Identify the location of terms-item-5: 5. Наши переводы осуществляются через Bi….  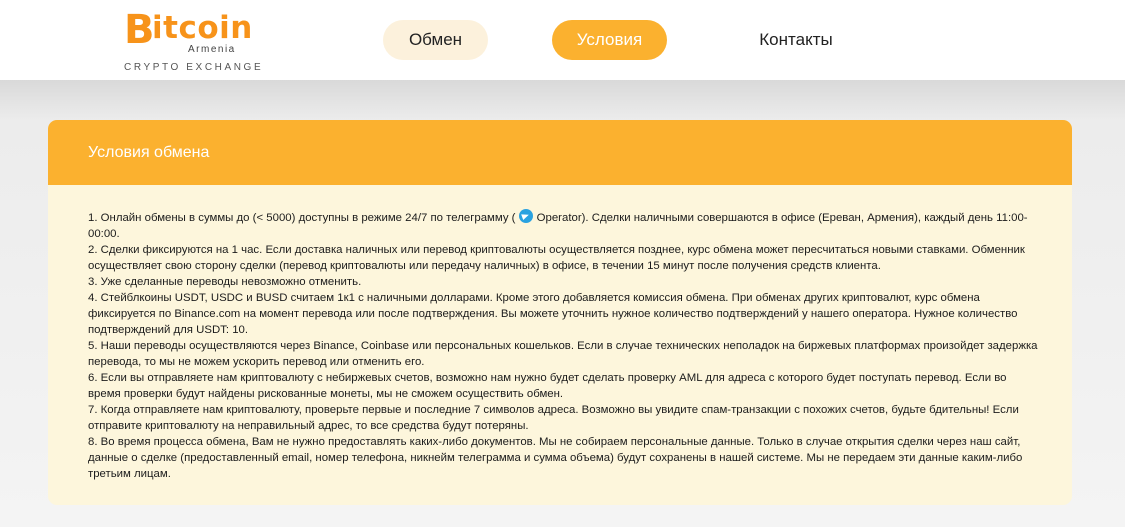
(563, 354).